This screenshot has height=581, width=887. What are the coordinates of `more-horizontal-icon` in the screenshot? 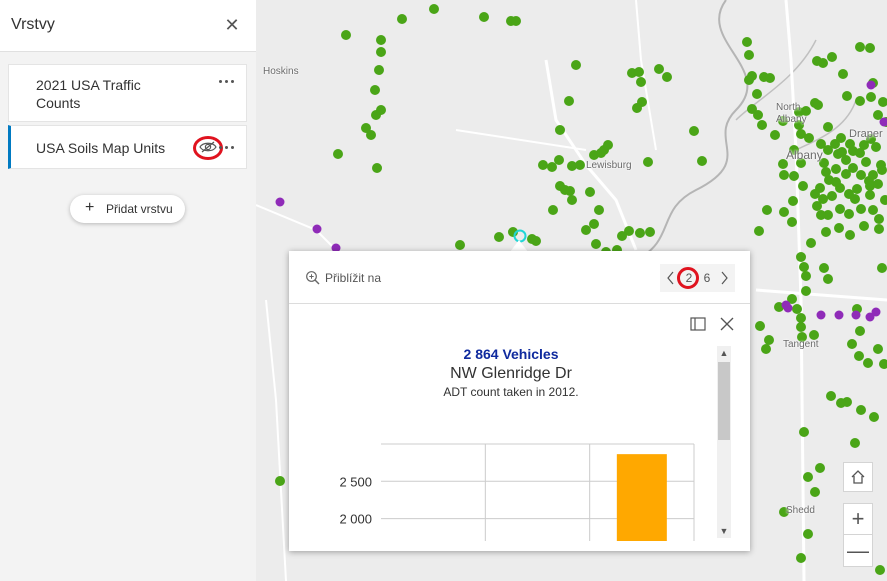 It's located at (227, 82).